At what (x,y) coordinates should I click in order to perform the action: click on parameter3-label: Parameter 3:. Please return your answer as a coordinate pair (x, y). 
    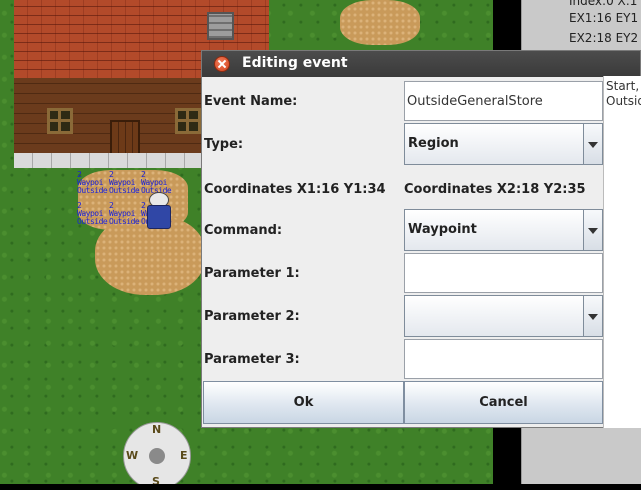
    Looking at the image, I should click on (252, 359).